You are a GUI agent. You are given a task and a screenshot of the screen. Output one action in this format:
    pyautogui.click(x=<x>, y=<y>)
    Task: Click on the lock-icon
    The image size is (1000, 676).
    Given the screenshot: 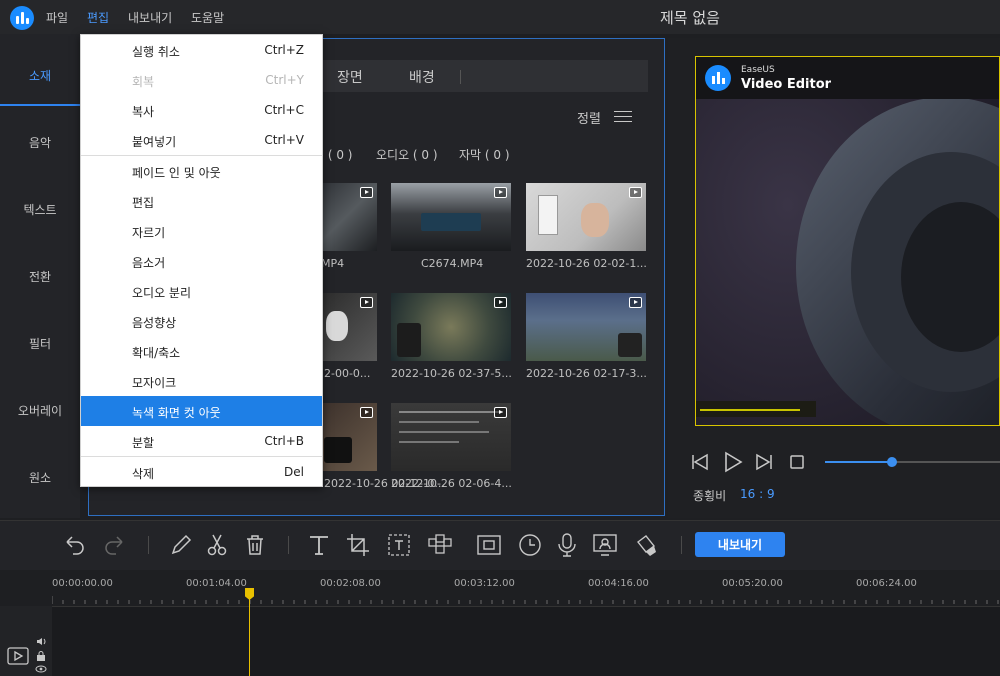 What is the action you would take?
    pyautogui.click(x=41, y=656)
    